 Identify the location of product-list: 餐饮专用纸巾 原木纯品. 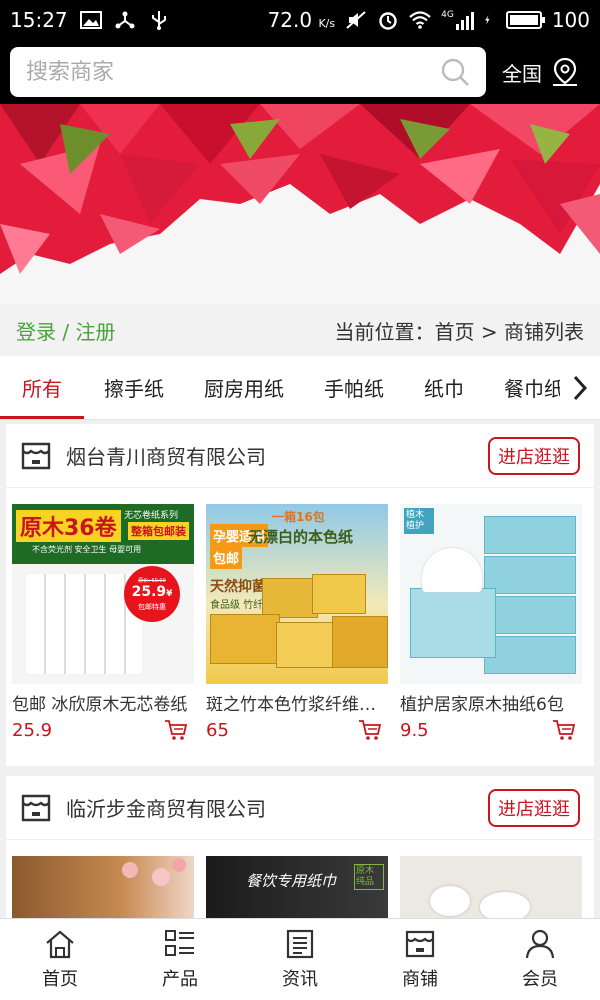
(300, 879).